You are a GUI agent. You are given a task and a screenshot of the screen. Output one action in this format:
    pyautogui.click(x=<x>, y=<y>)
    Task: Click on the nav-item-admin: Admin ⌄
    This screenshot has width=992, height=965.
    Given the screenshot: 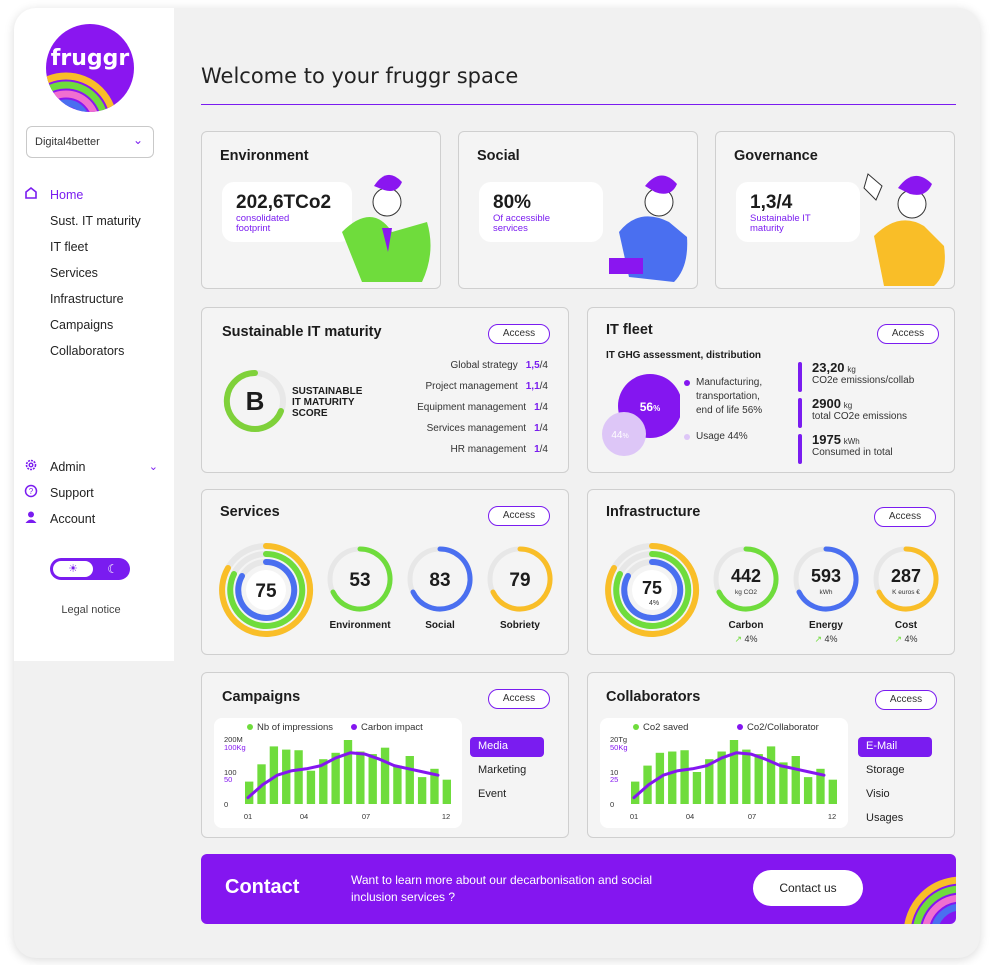 What is the action you would take?
    pyautogui.click(x=94, y=471)
    